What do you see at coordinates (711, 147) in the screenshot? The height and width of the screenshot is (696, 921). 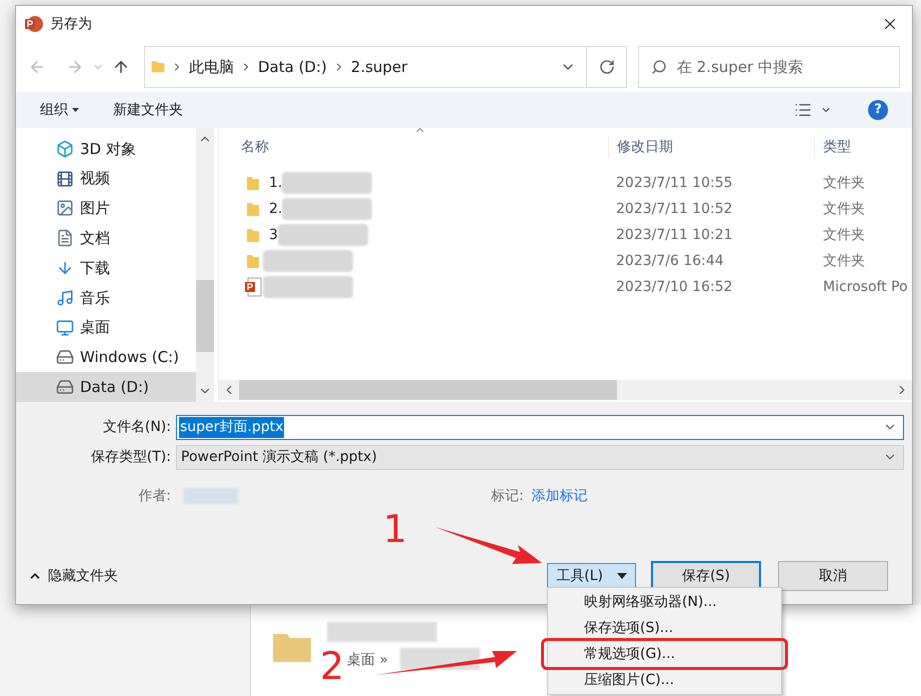 I see `column-header: 修改日期` at bounding box center [711, 147].